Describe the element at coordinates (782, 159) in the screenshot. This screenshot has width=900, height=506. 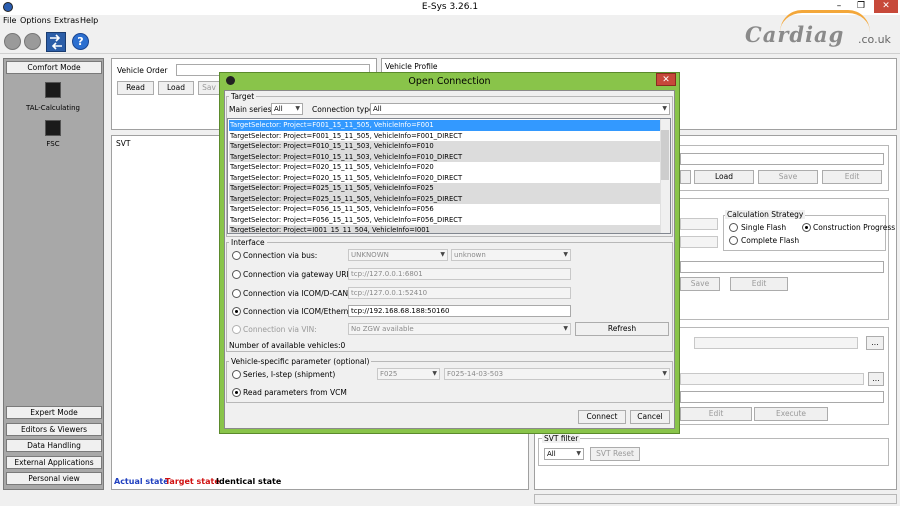
I see `tal-input` at that location.